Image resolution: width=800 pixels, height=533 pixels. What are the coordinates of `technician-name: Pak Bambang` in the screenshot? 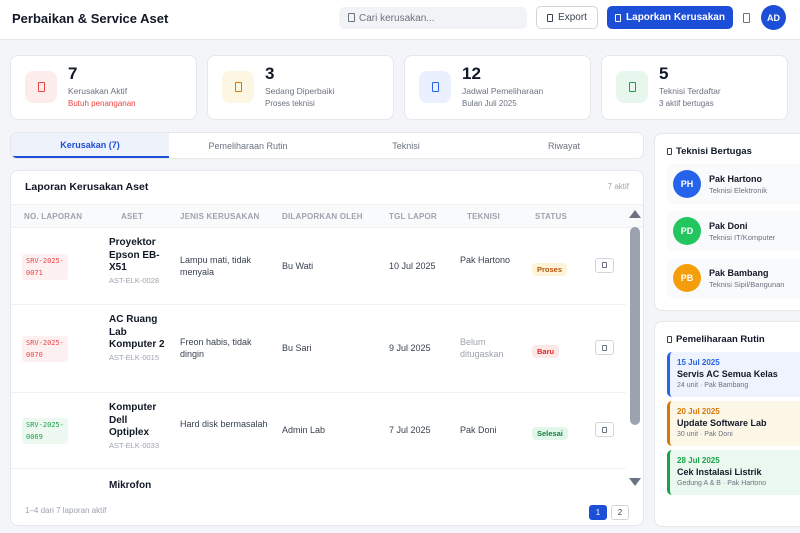 It's located at (739, 273).